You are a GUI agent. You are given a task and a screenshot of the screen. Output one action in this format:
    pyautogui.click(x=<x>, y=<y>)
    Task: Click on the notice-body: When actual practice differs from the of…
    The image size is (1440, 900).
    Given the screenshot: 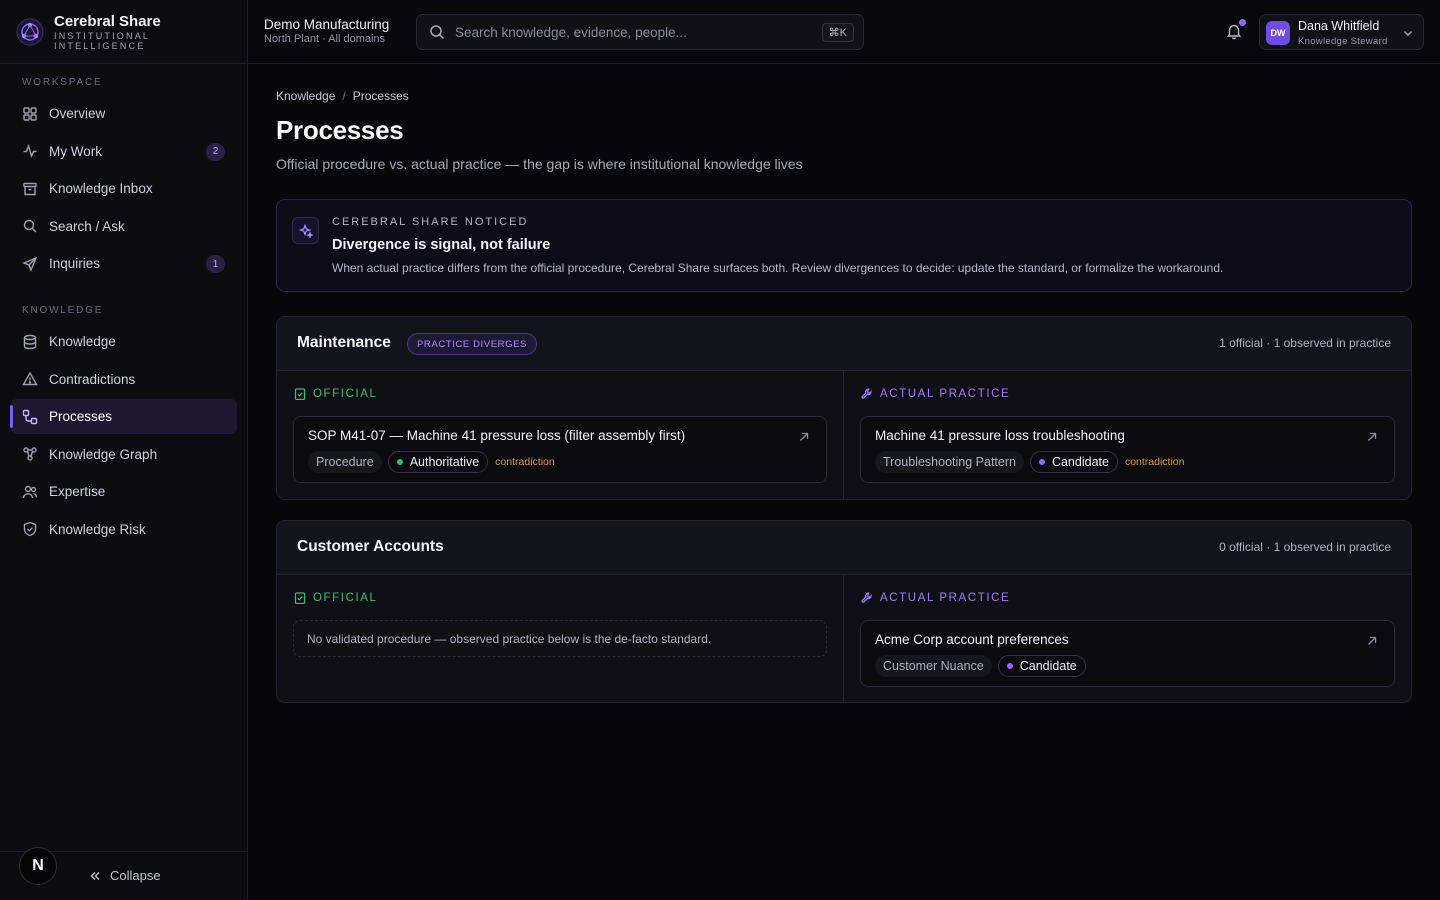 What is the action you would take?
    pyautogui.click(x=778, y=268)
    